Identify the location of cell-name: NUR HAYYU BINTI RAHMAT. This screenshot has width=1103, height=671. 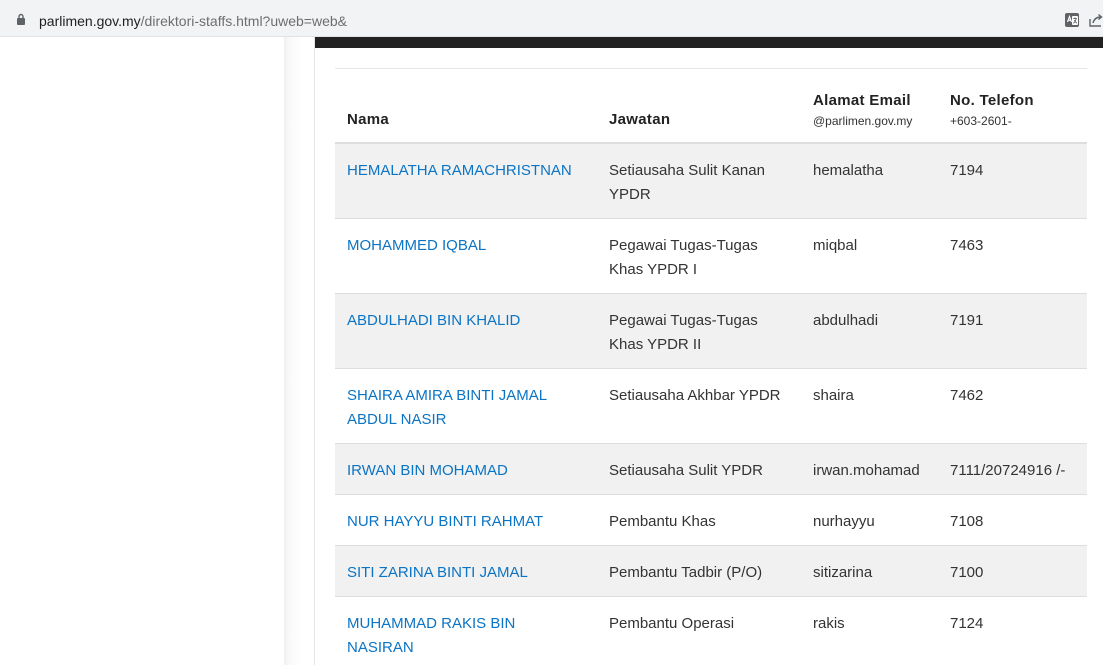
(466, 520).